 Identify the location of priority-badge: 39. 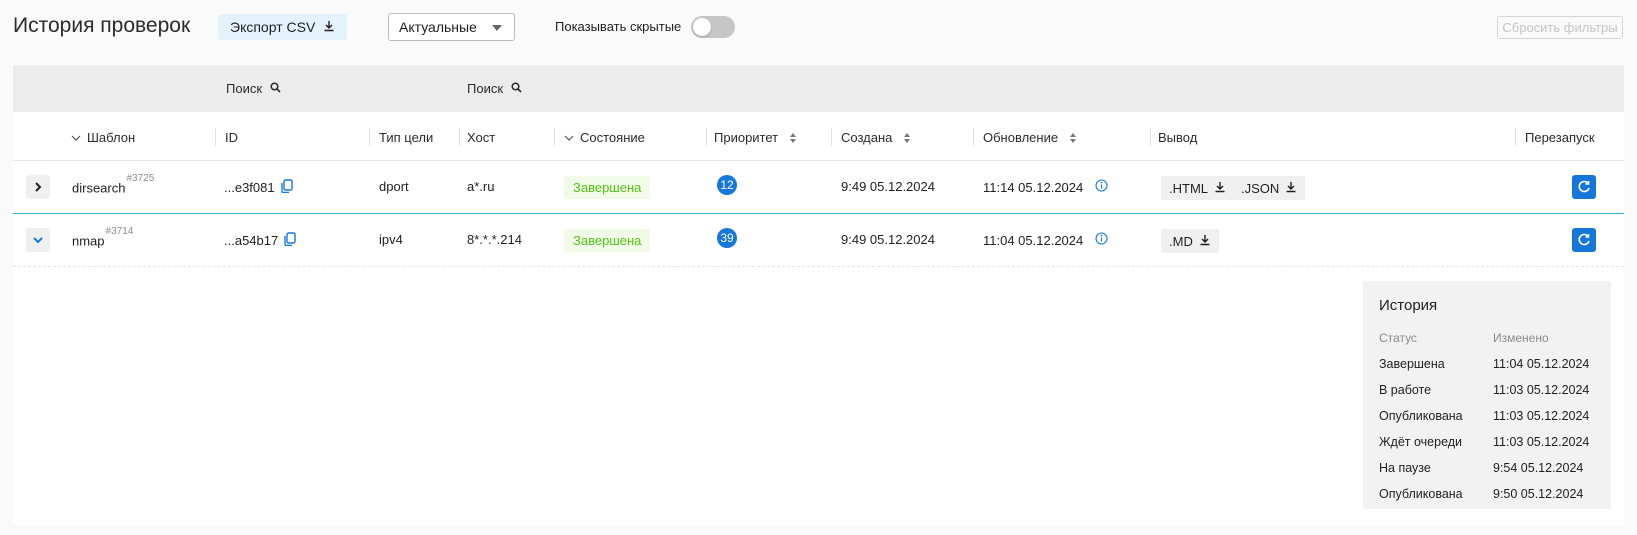
(727, 238).